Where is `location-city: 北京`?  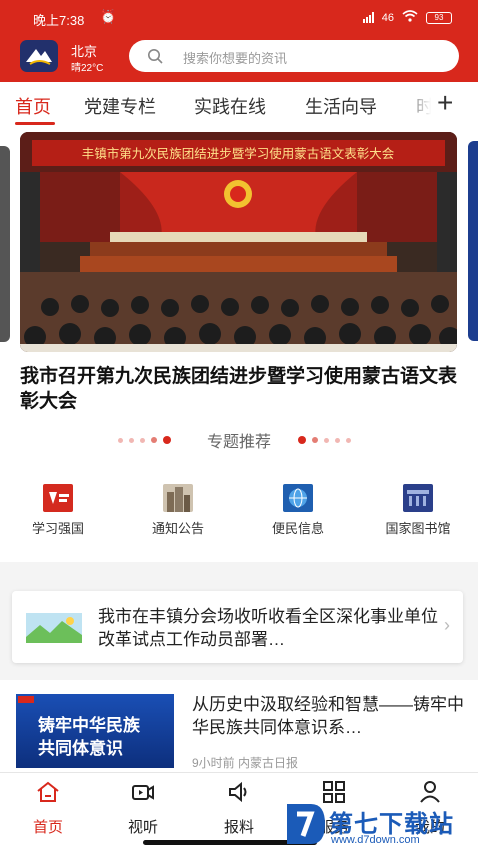 location-city: 北京 is located at coordinates (84, 50).